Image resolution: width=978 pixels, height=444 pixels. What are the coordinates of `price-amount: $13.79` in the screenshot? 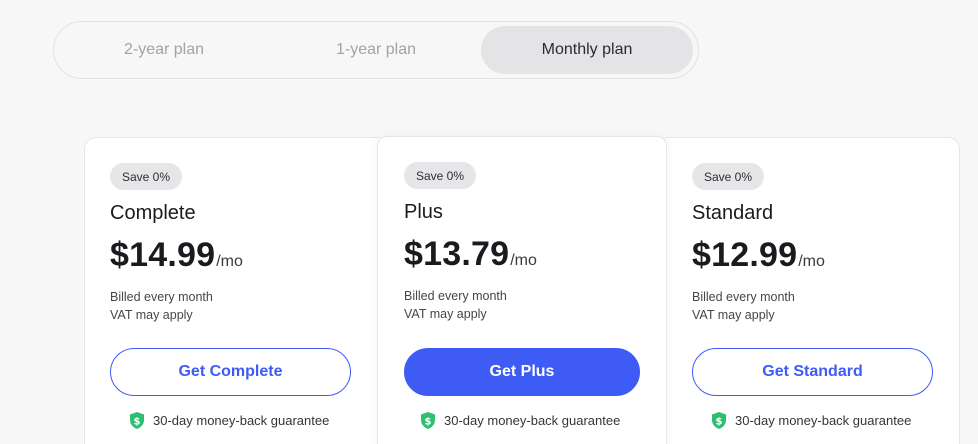 It's located at (457, 254).